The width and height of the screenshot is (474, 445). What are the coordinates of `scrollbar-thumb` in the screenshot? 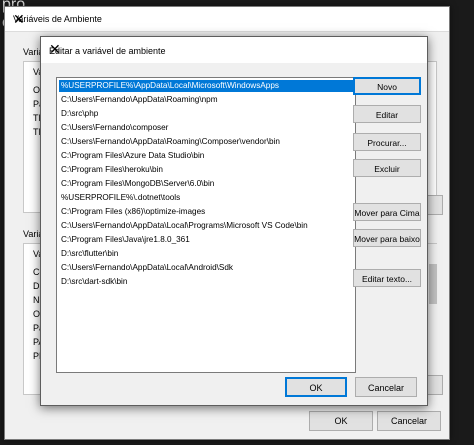 It's located at (433, 284).